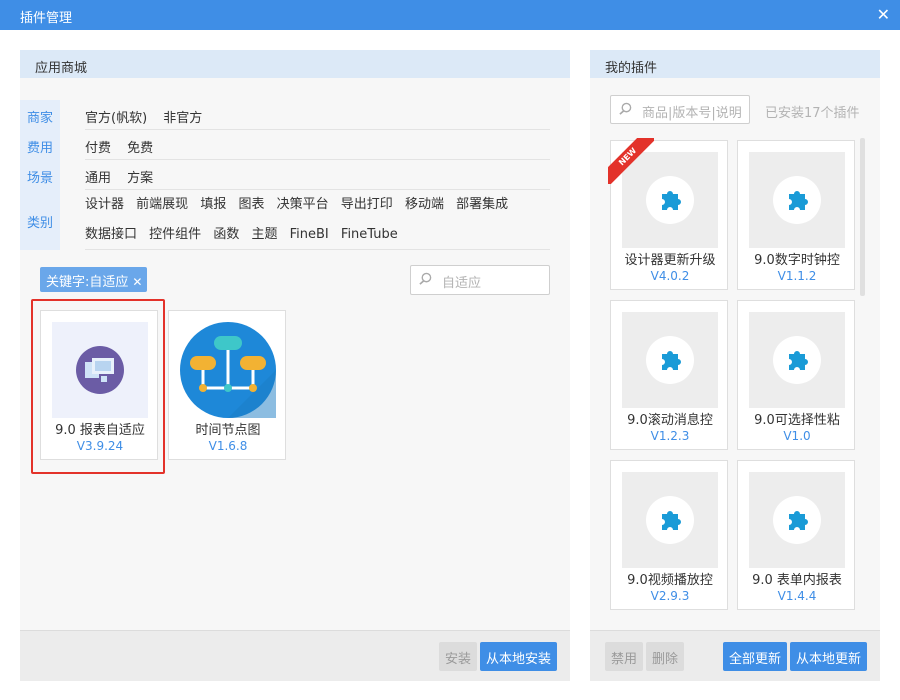 The height and width of the screenshot is (700, 900). What do you see at coordinates (264, 235) in the screenshot?
I see `filter-item: 主题` at bounding box center [264, 235].